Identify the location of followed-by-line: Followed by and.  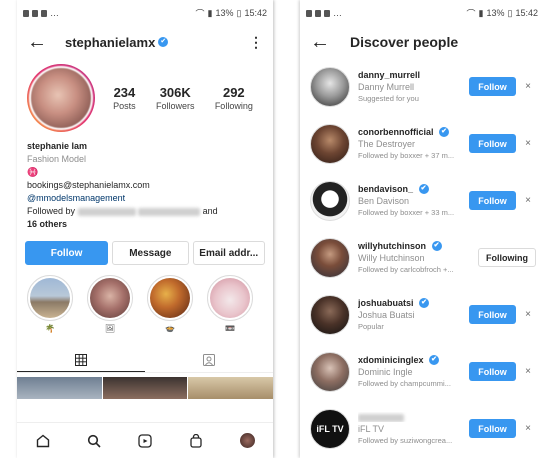
(145, 211).